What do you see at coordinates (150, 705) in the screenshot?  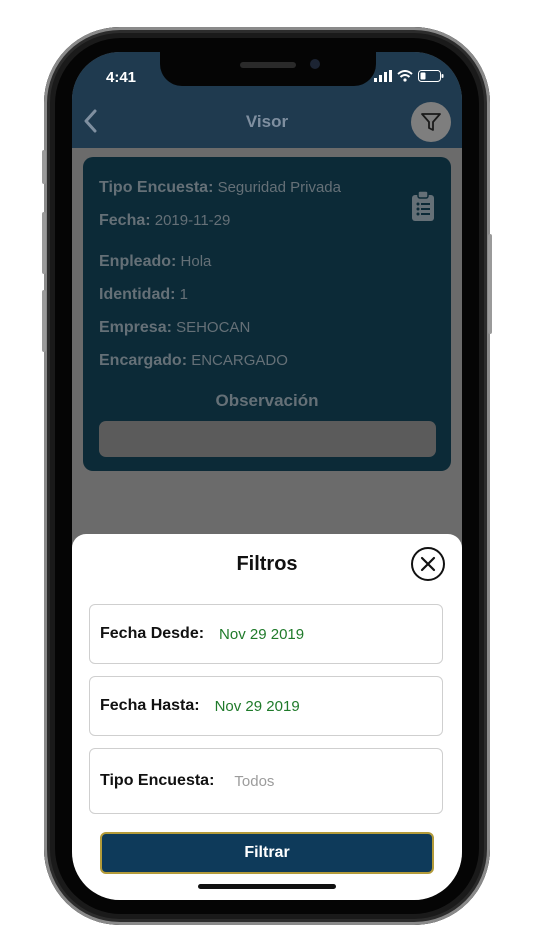 I see `field-label: Fecha Hasta:` at bounding box center [150, 705].